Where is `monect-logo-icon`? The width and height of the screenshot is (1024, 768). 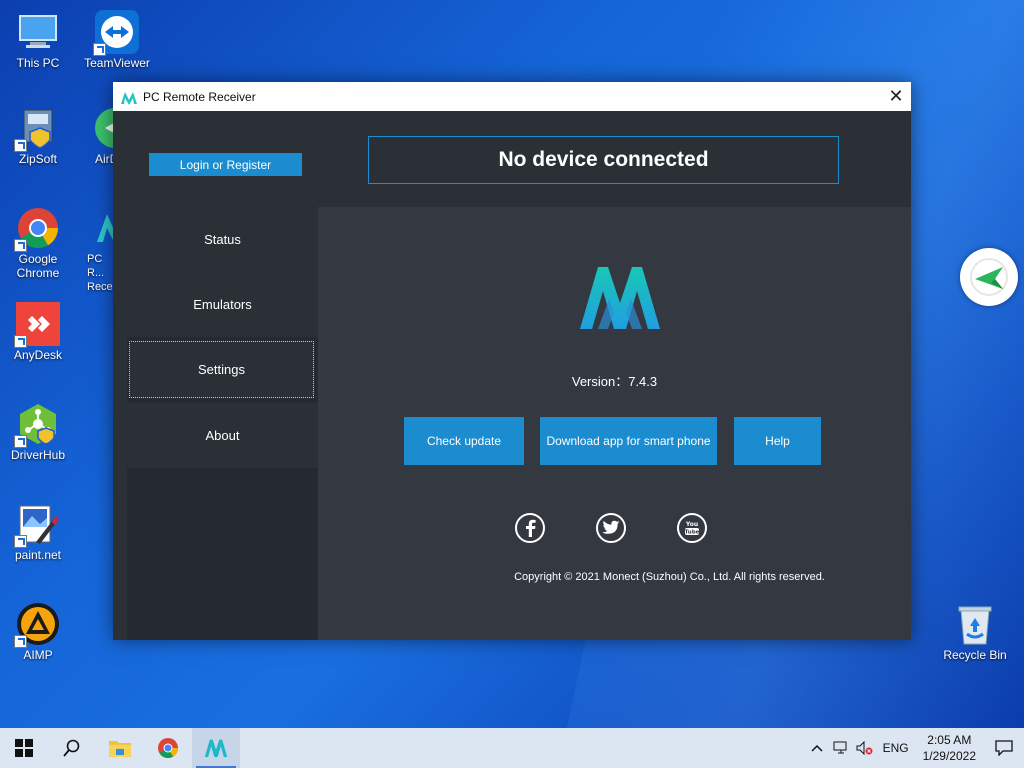 monect-logo-icon is located at coordinates (620, 297).